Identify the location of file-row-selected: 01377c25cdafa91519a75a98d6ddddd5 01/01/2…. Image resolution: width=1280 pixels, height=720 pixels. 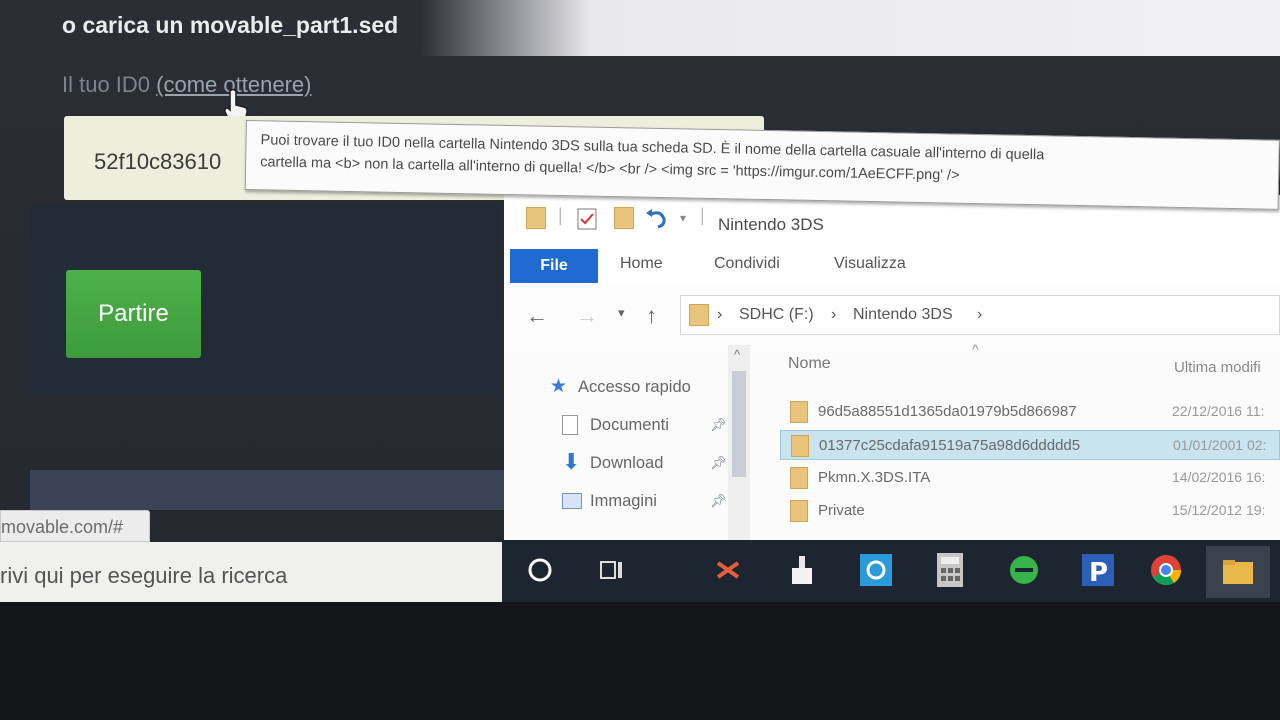
(1030, 445).